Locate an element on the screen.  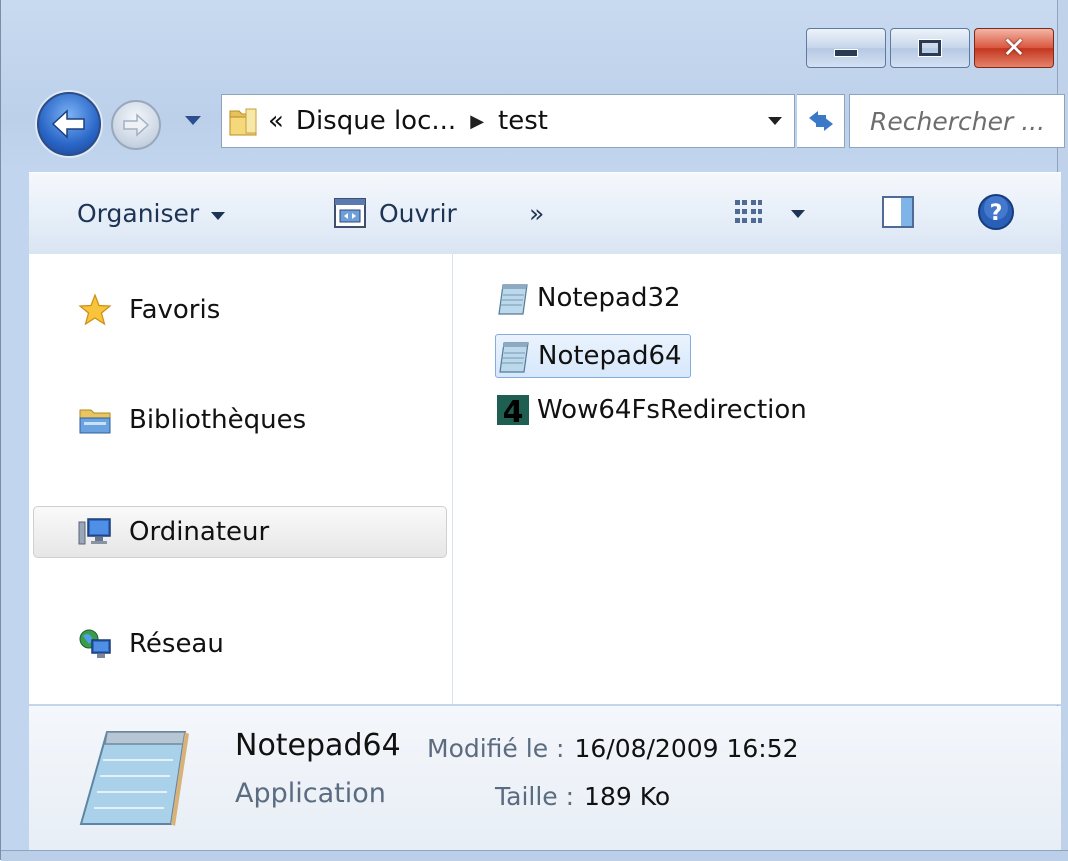
refresh-icon is located at coordinates (820, 121).